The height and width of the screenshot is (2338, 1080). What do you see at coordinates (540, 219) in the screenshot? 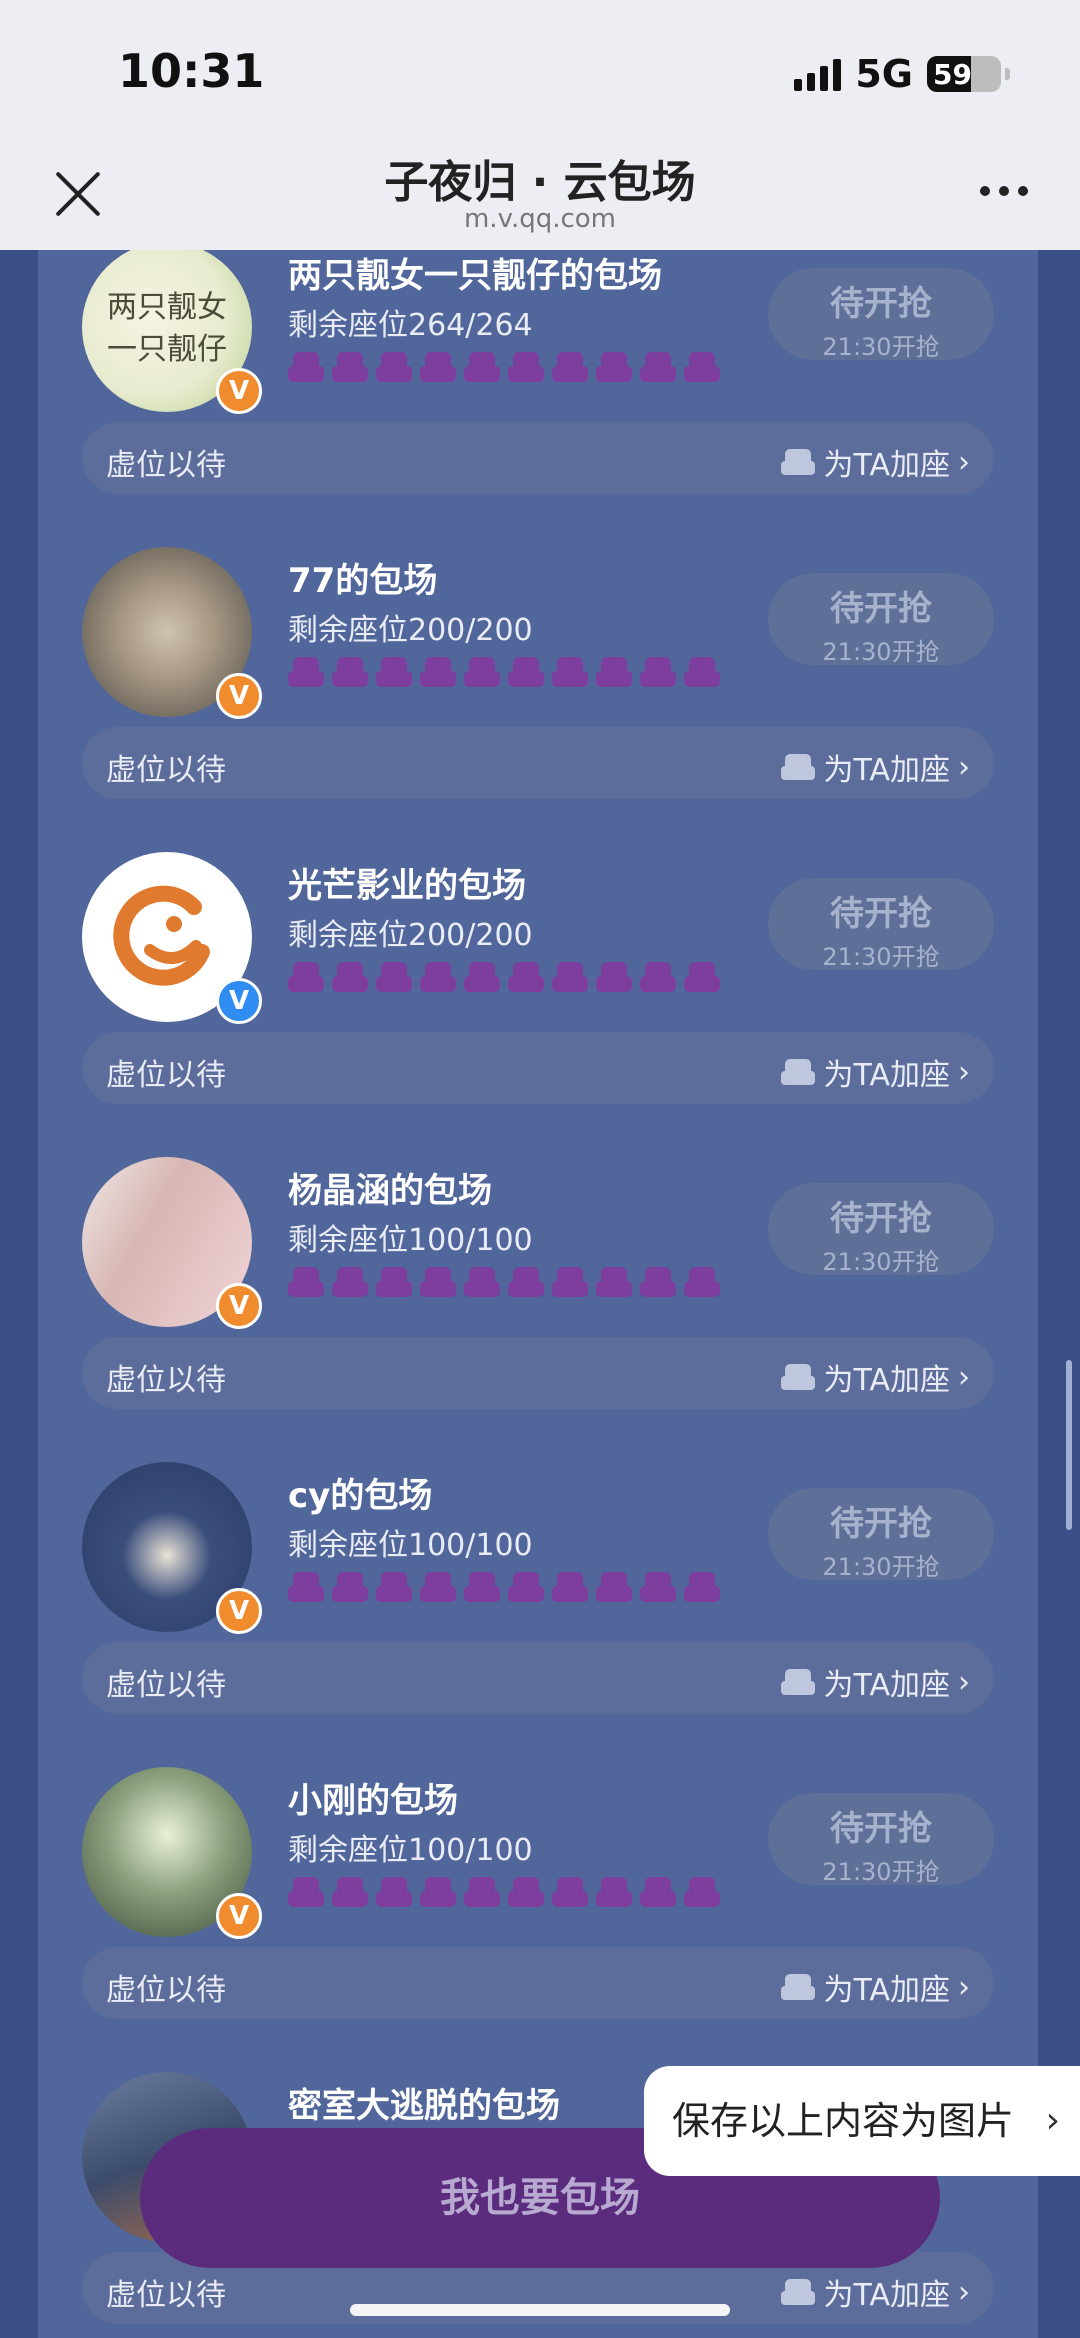
I see `page-url: m.v.qq.com` at bounding box center [540, 219].